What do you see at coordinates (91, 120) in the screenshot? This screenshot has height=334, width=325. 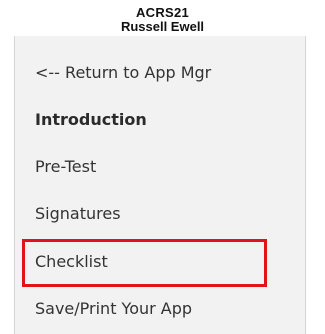 I see `nav-item-introduction: Introduction` at bounding box center [91, 120].